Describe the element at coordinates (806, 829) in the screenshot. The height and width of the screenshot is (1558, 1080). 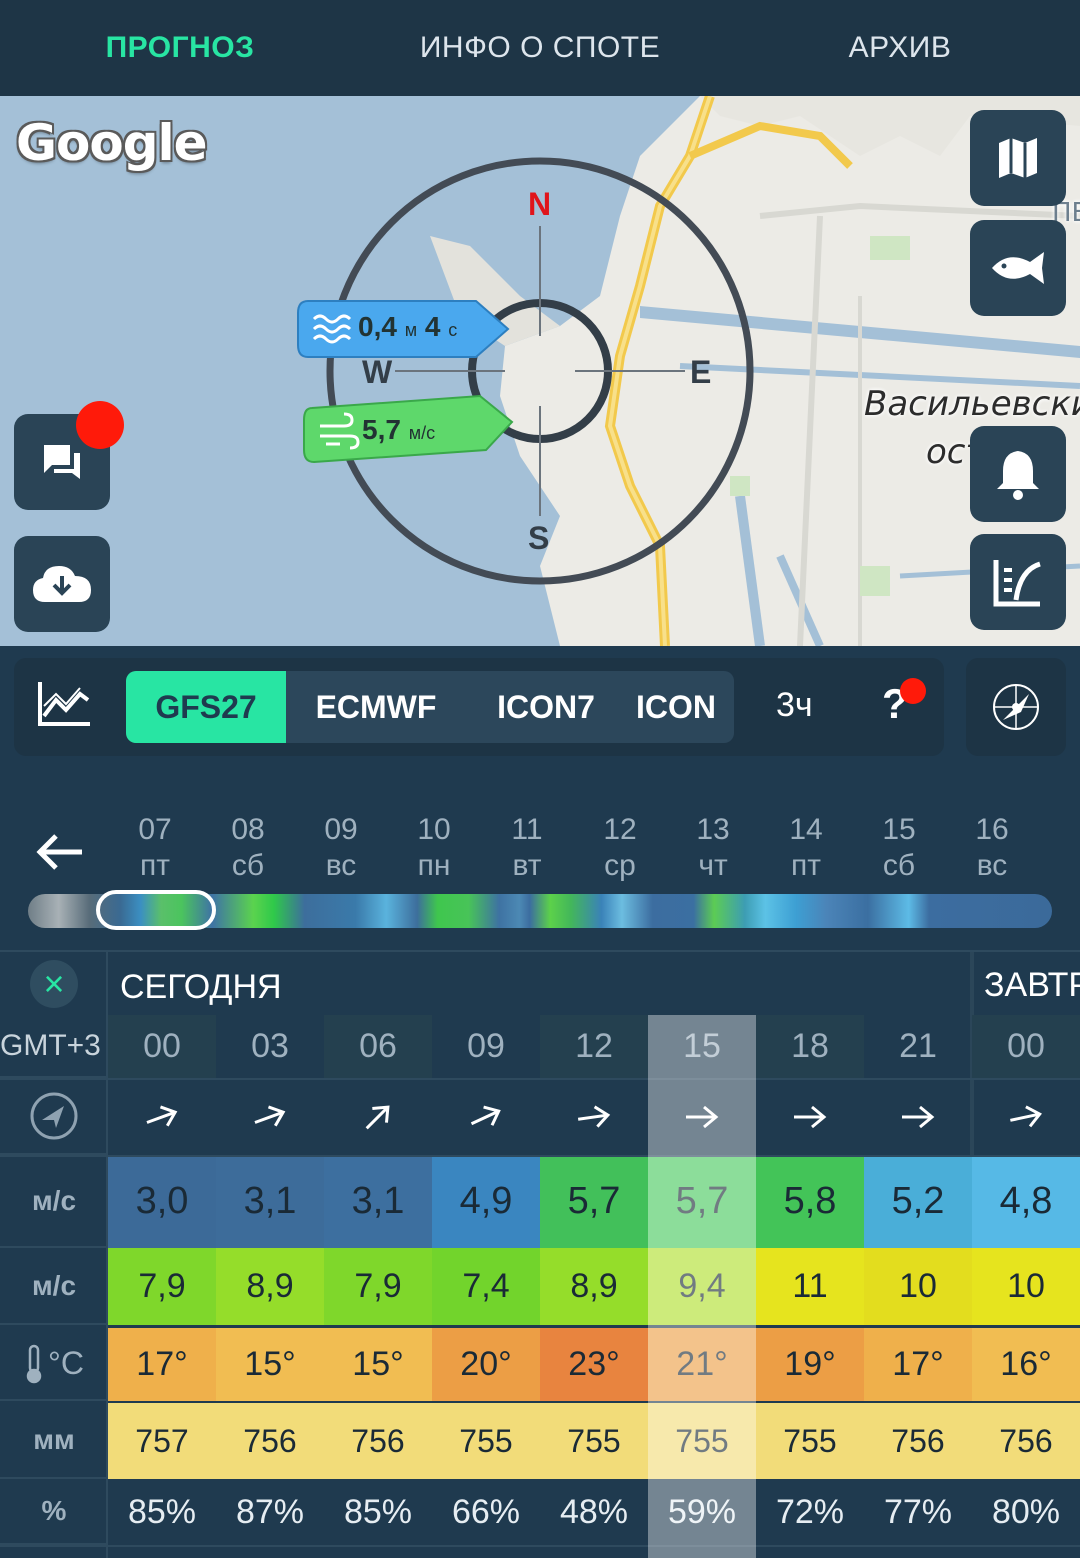
I see `day-number: 14` at that location.